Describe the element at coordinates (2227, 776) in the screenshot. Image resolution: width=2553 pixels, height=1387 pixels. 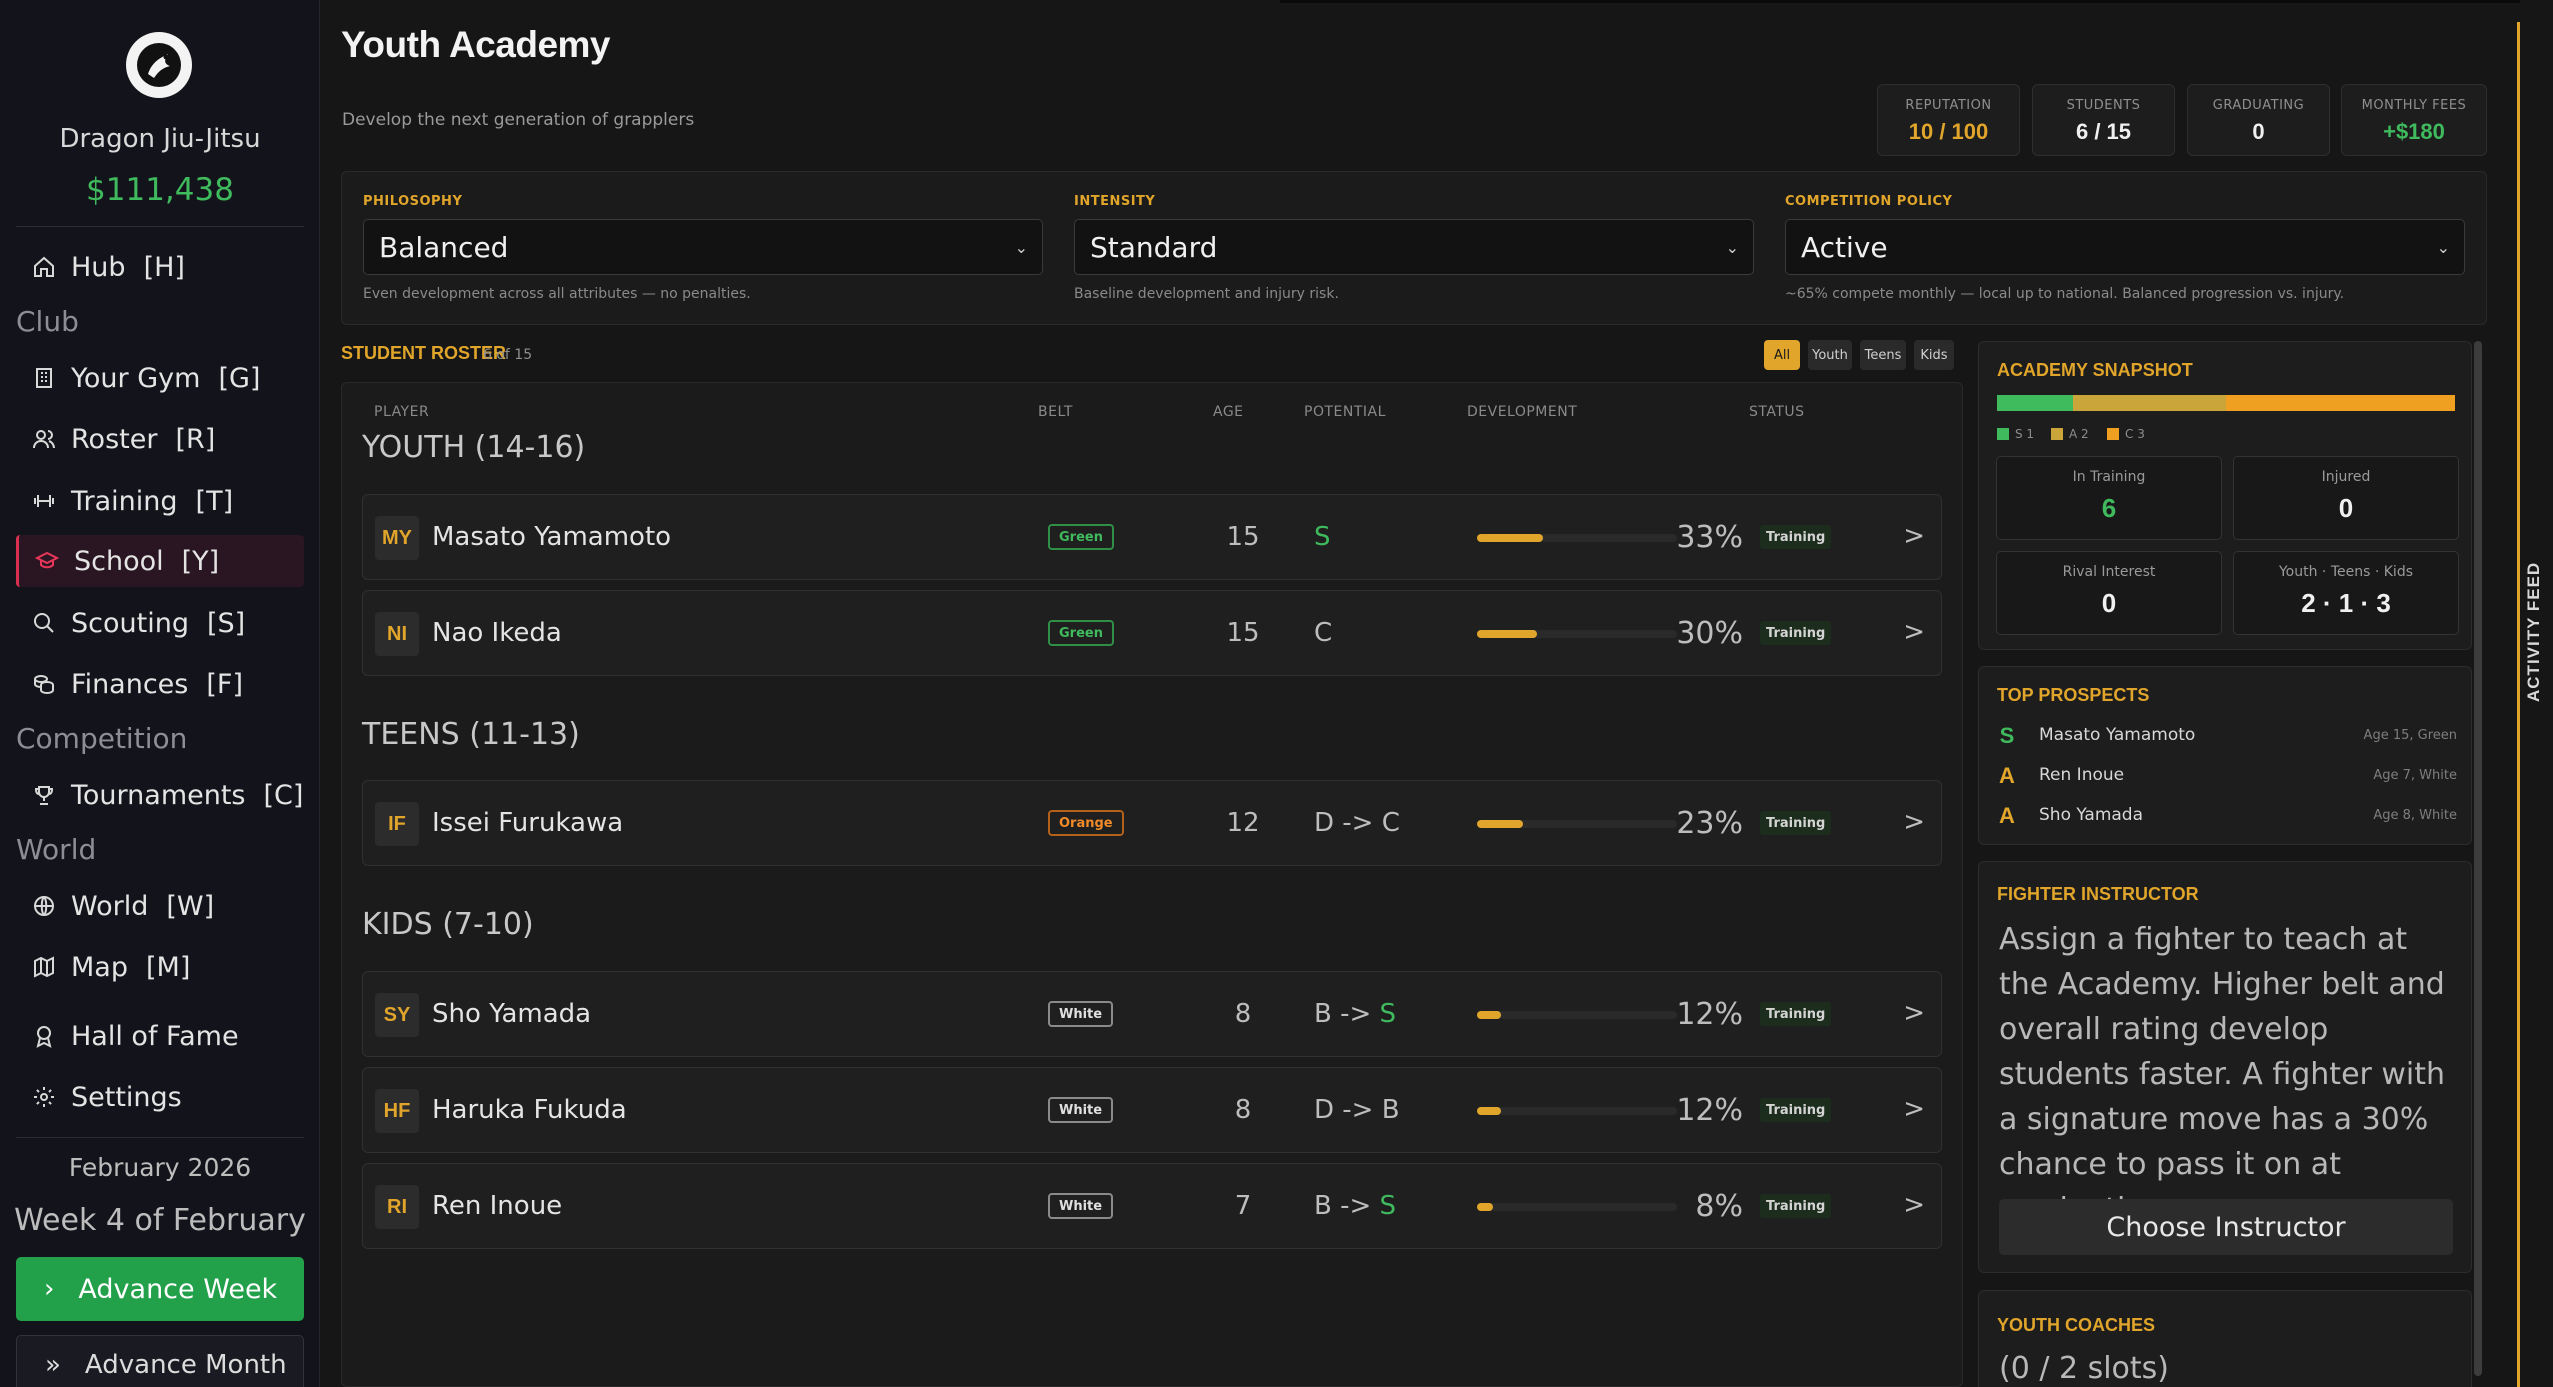
I see `prospect-item: A Ren Inoue Age 7, White` at that location.